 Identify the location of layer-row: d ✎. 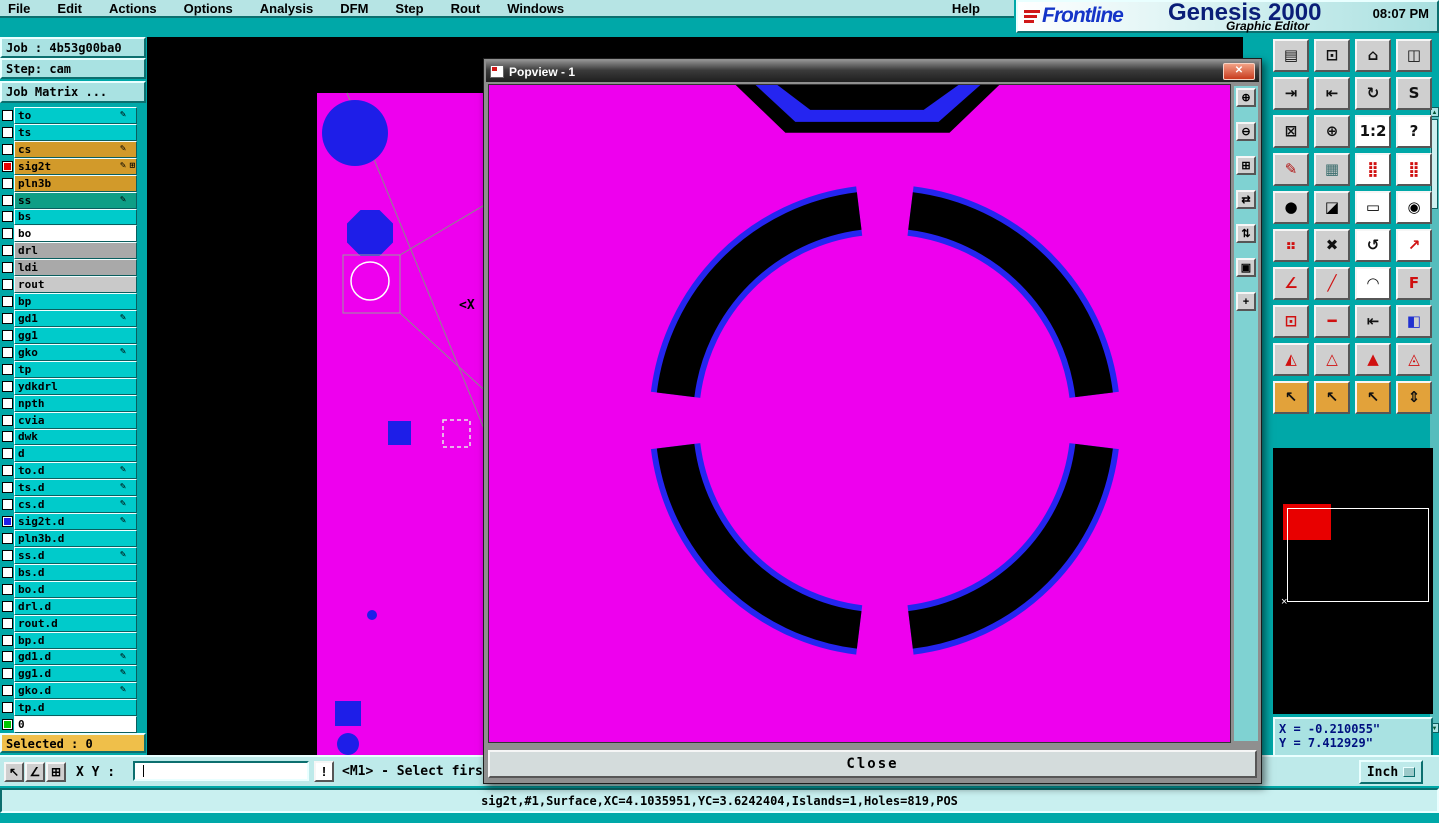
(68, 454).